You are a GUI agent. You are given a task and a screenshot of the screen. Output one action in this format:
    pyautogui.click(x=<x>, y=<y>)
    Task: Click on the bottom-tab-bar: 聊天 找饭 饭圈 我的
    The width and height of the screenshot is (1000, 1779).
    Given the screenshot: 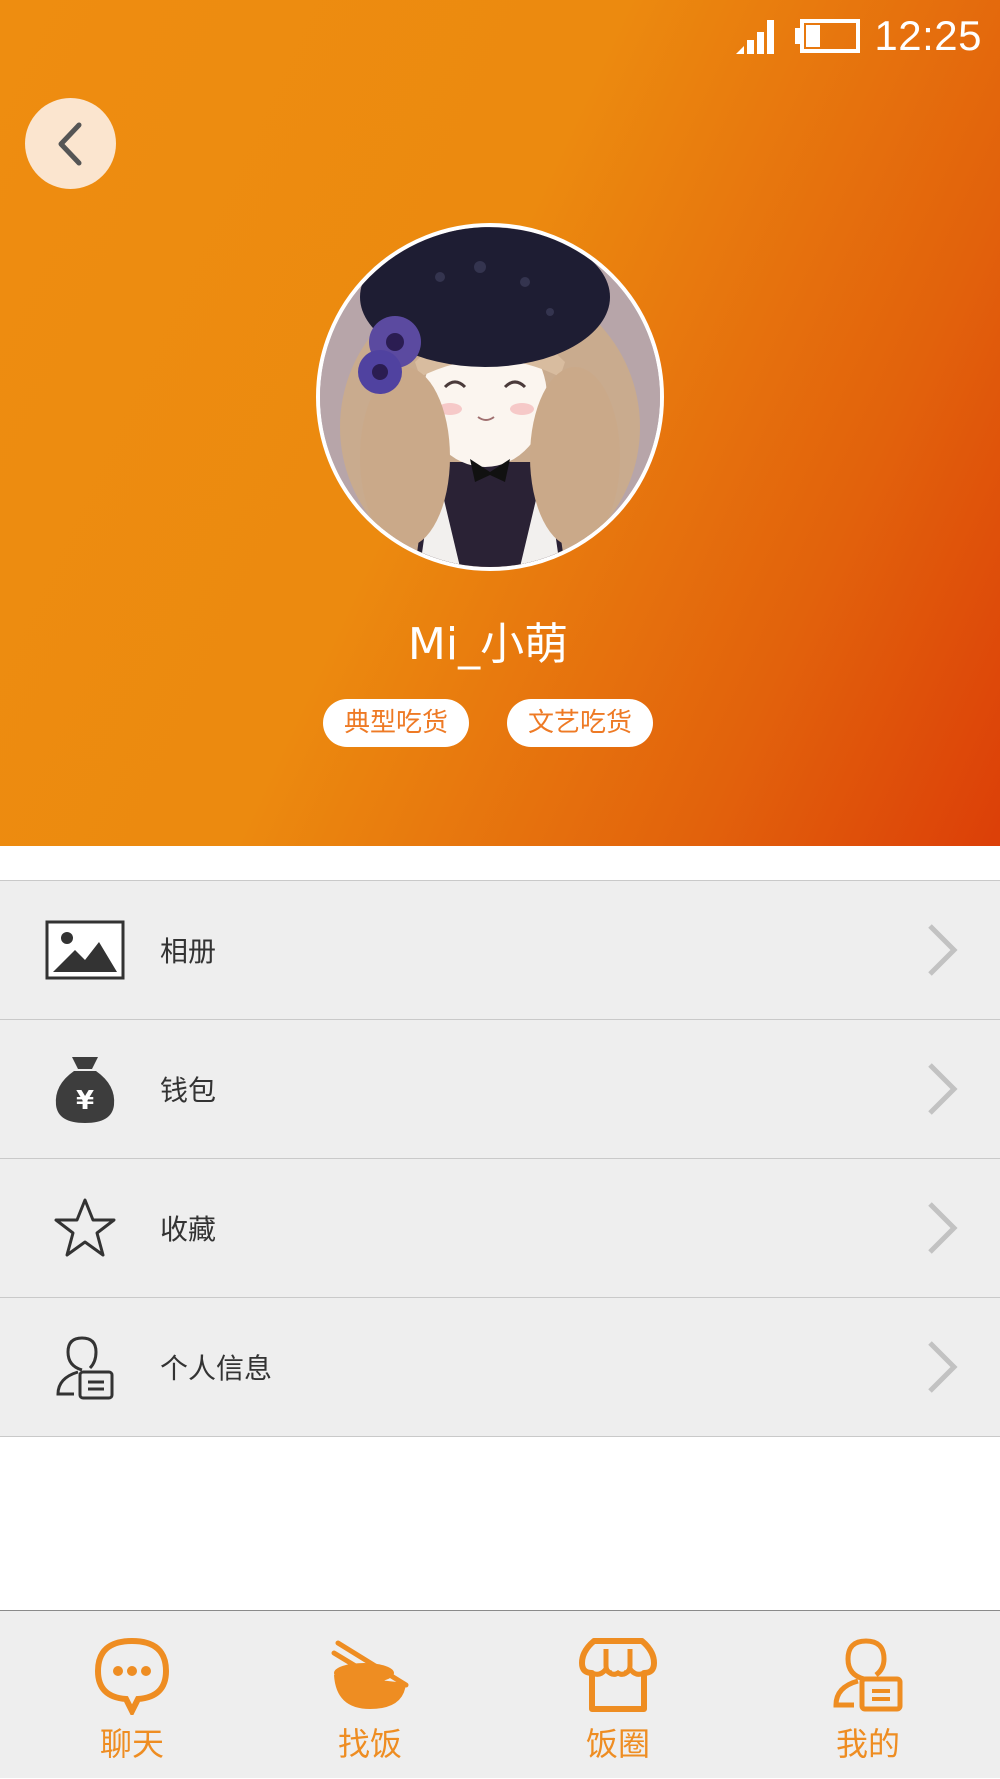 What is the action you would take?
    pyautogui.click(x=500, y=1694)
    